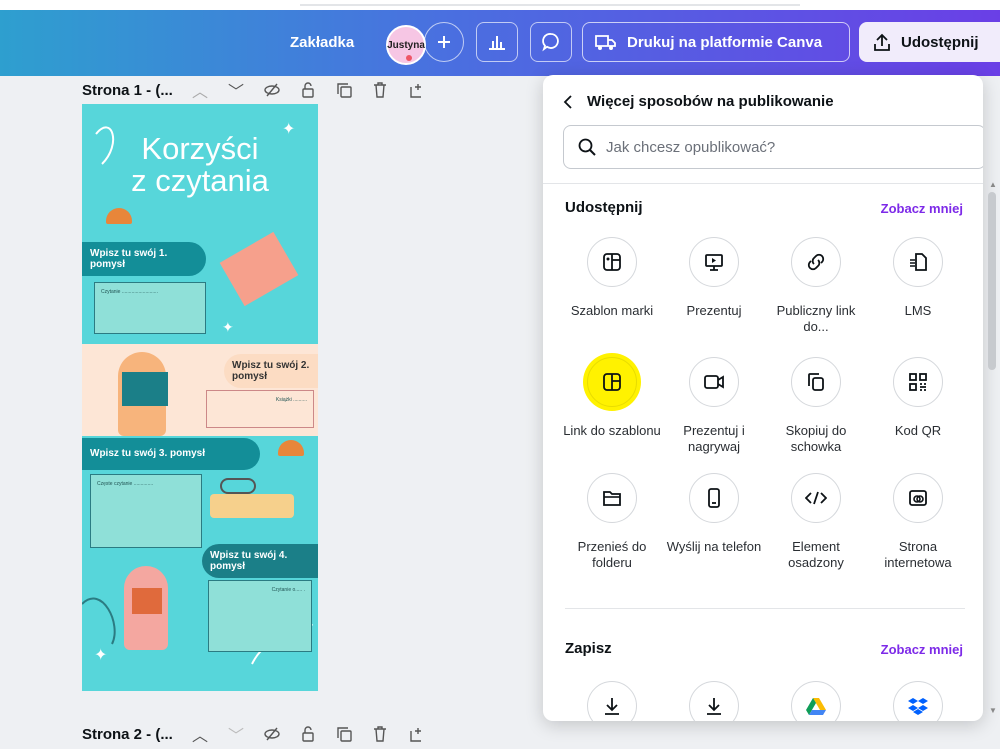 This screenshot has height=749, width=1000. I want to click on tile-send-phone: Wyślij na telefon, so click(714, 514).